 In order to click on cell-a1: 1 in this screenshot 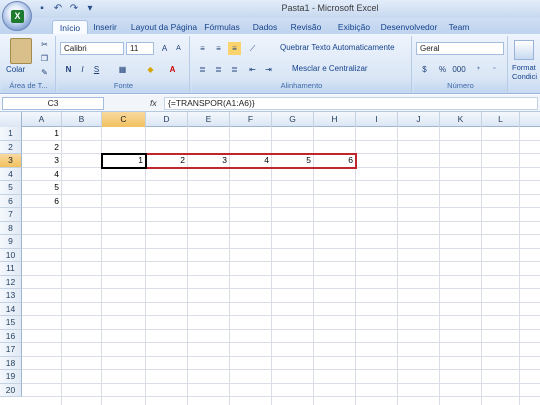, I will do `click(42, 134)`.